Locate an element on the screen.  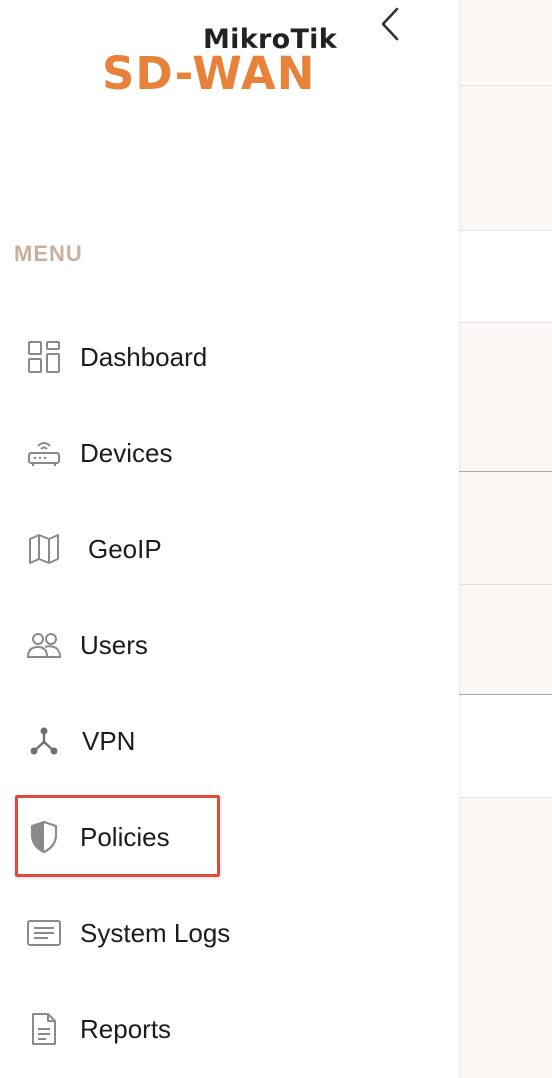
sidebar-item-label: Users is located at coordinates (114, 644).